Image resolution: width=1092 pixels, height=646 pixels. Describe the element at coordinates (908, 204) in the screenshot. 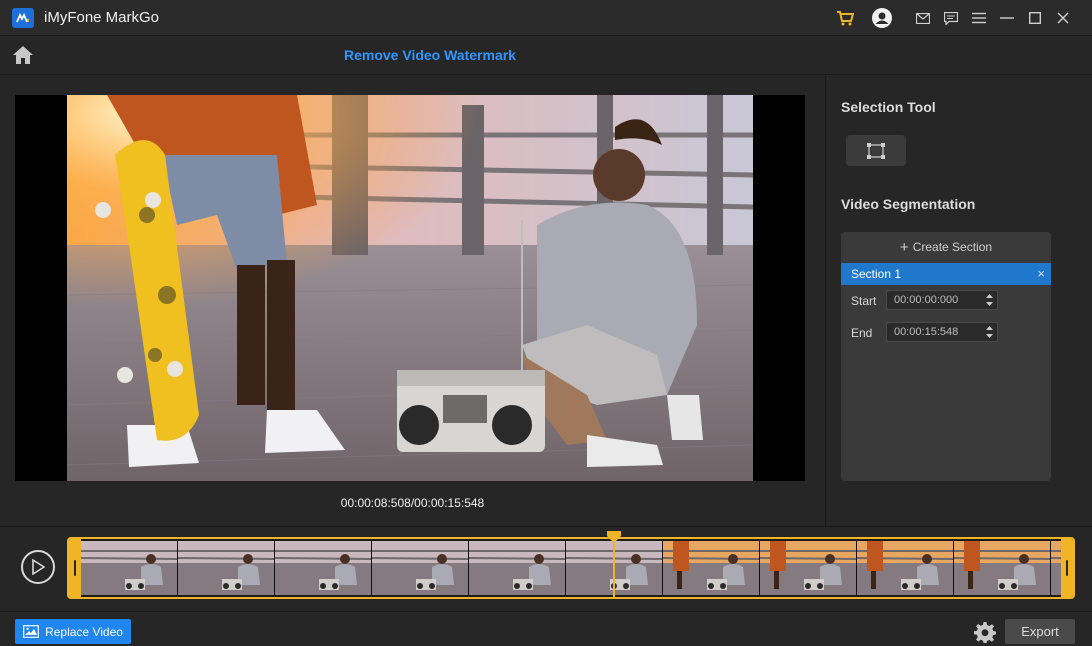

I see `video-segmentation-heading: Video Segmentation` at that location.